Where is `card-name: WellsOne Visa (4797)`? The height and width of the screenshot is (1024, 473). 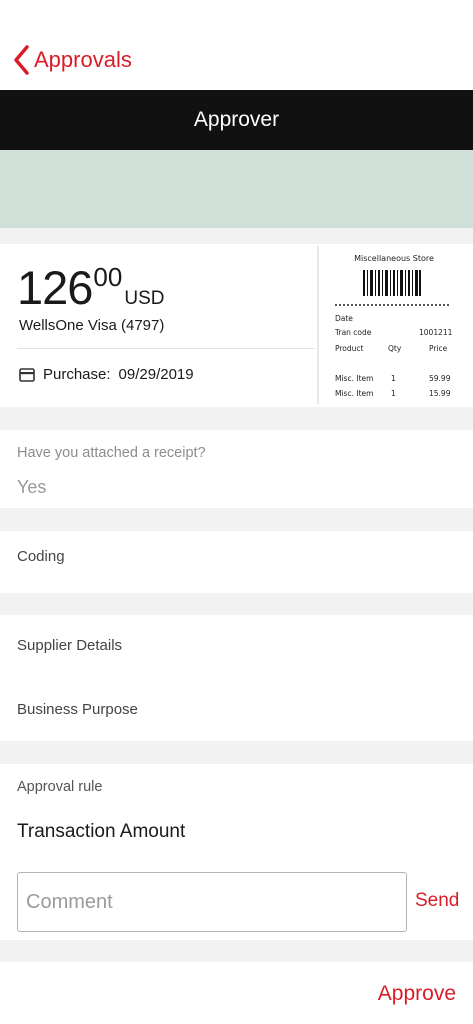
card-name: WellsOne Visa (4797) is located at coordinates (92, 325).